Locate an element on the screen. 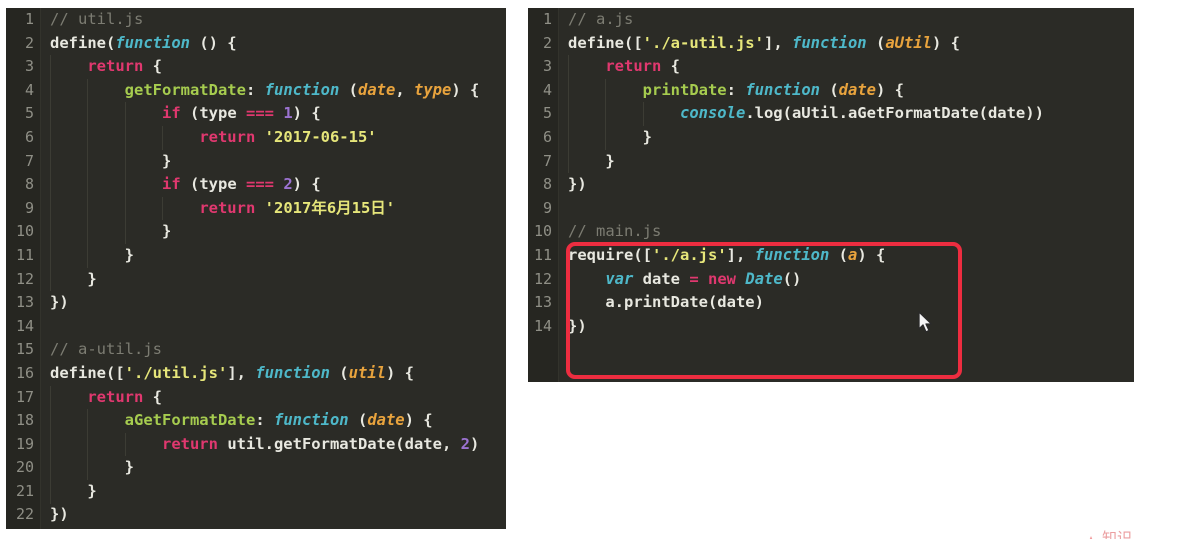 The width and height of the screenshot is (1177, 539). left-panel-line: 6 return '2017-06-15' is located at coordinates (256, 138).